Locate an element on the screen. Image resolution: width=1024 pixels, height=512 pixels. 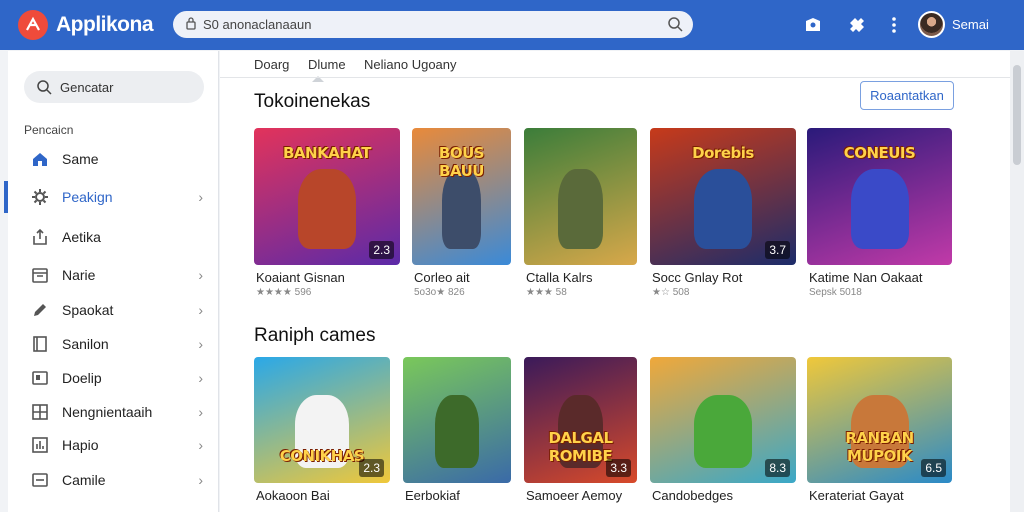
game-banner: BANKAHAT is located at coordinates (327, 153).